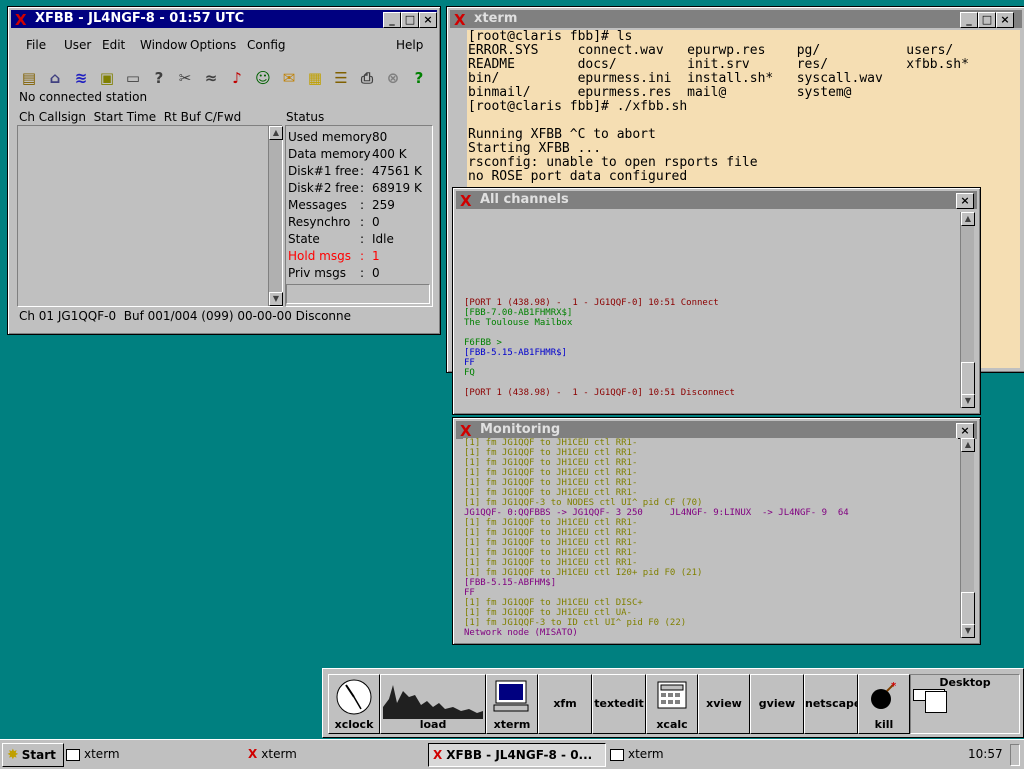 Image resolution: width=1024 pixels, height=769 pixels. What do you see at coordinates (237, 78) in the screenshot?
I see `pager-icon: ♪` at bounding box center [237, 78].